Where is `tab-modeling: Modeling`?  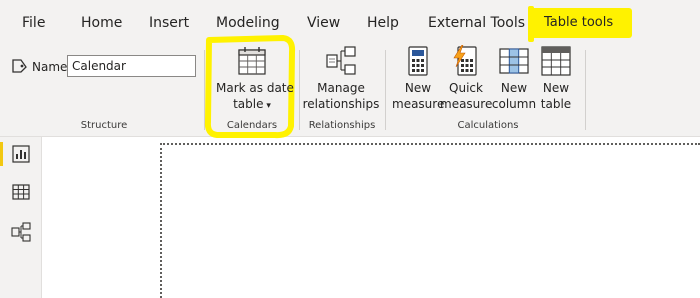
tab-modeling: Modeling is located at coordinates (248, 23).